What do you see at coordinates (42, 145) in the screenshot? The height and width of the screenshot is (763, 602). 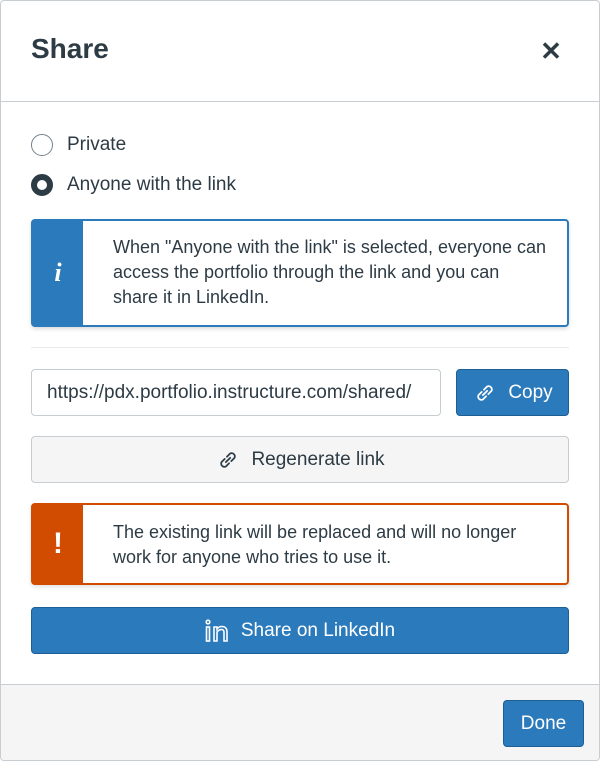 I see `radio-private-circle` at bounding box center [42, 145].